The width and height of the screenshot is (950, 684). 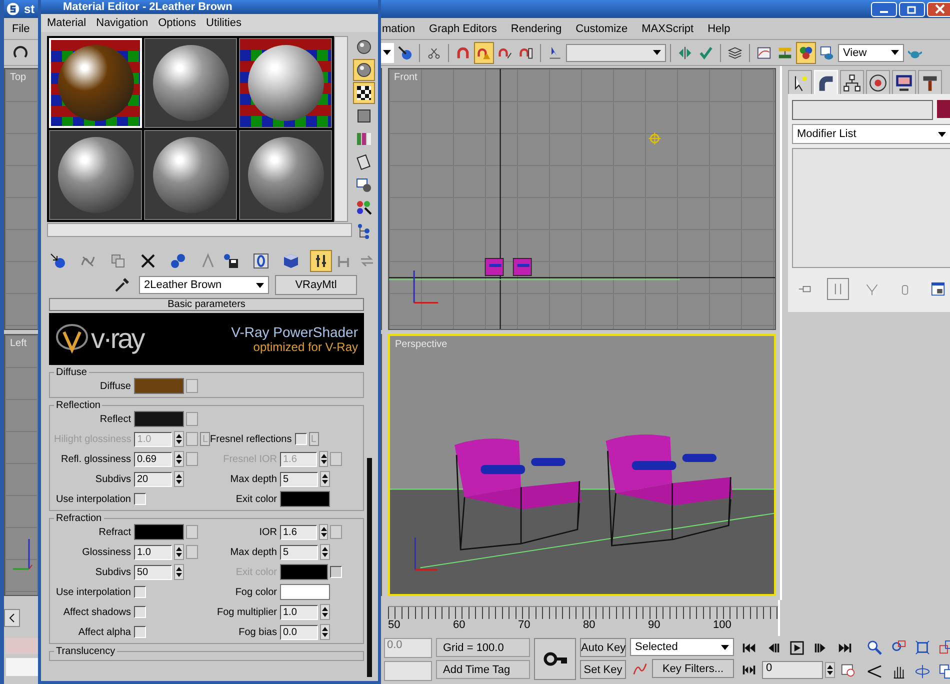 I want to click on field-label: Glossiness, so click(x=106, y=552).